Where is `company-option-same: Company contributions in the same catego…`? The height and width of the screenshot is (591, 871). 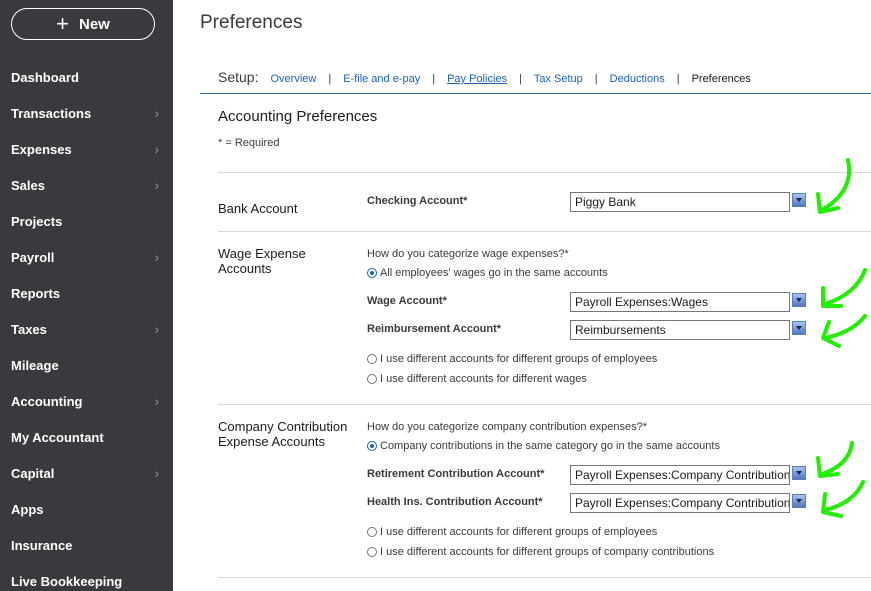 company-option-same: Company contributions in the same catego… is located at coordinates (543, 446).